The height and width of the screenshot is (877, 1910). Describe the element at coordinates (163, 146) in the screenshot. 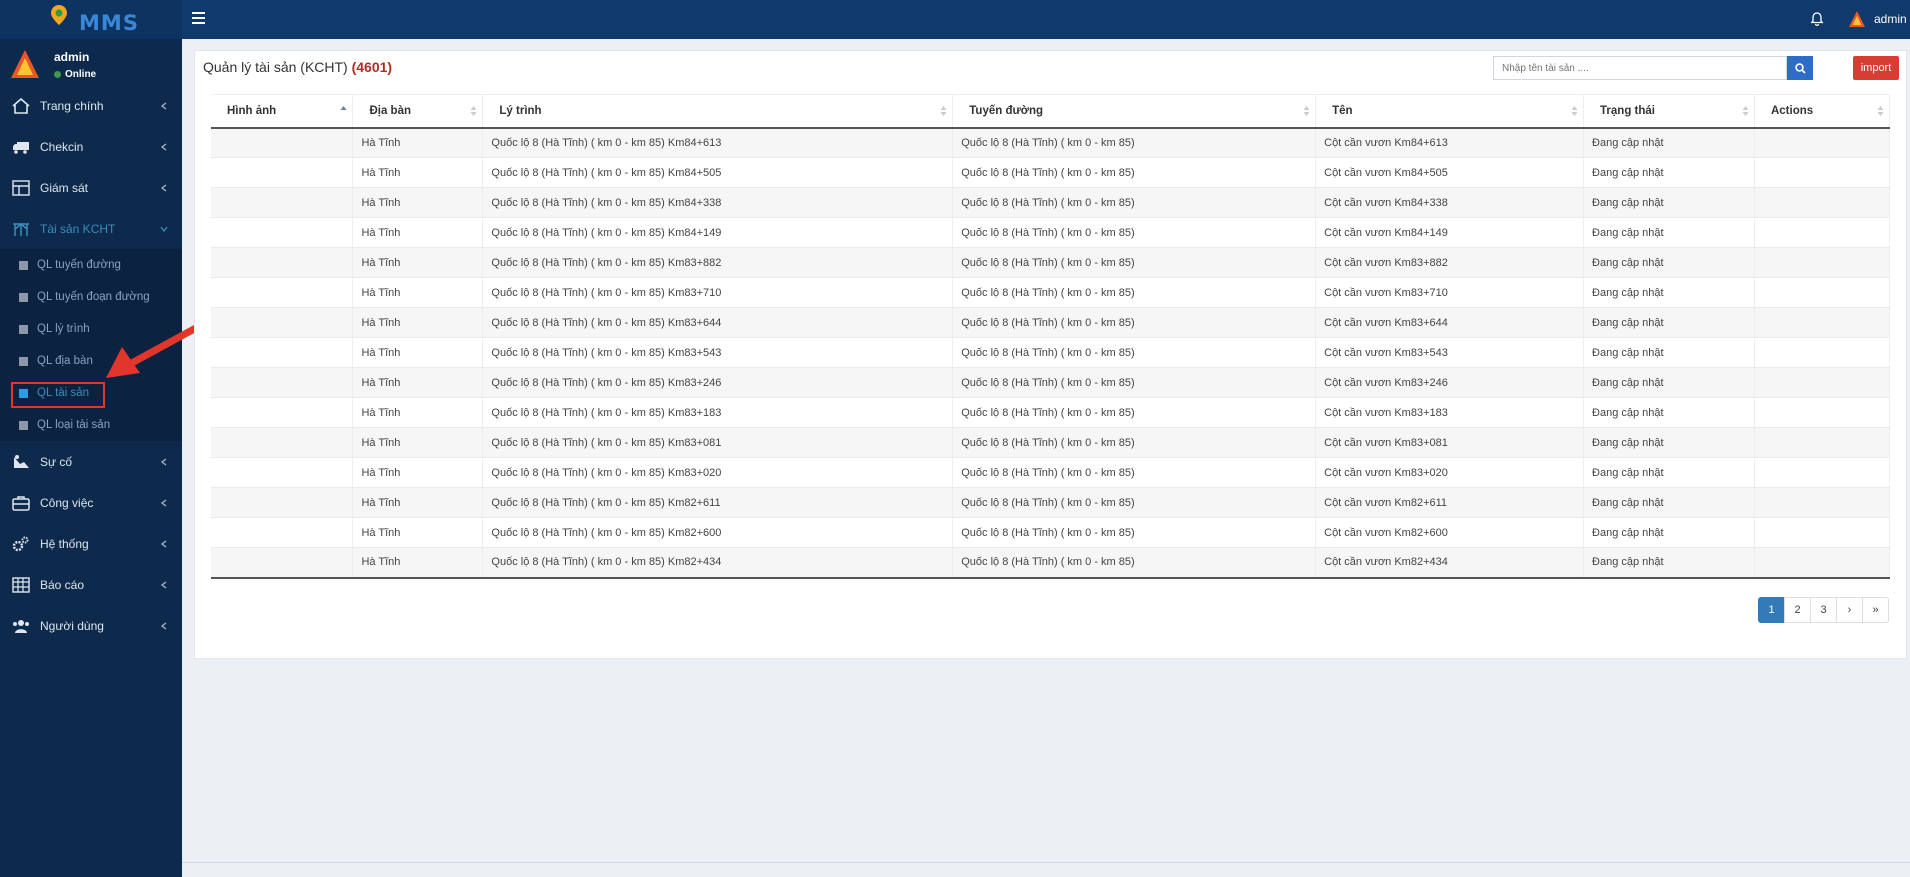

I see `chevron-left-icon` at that location.